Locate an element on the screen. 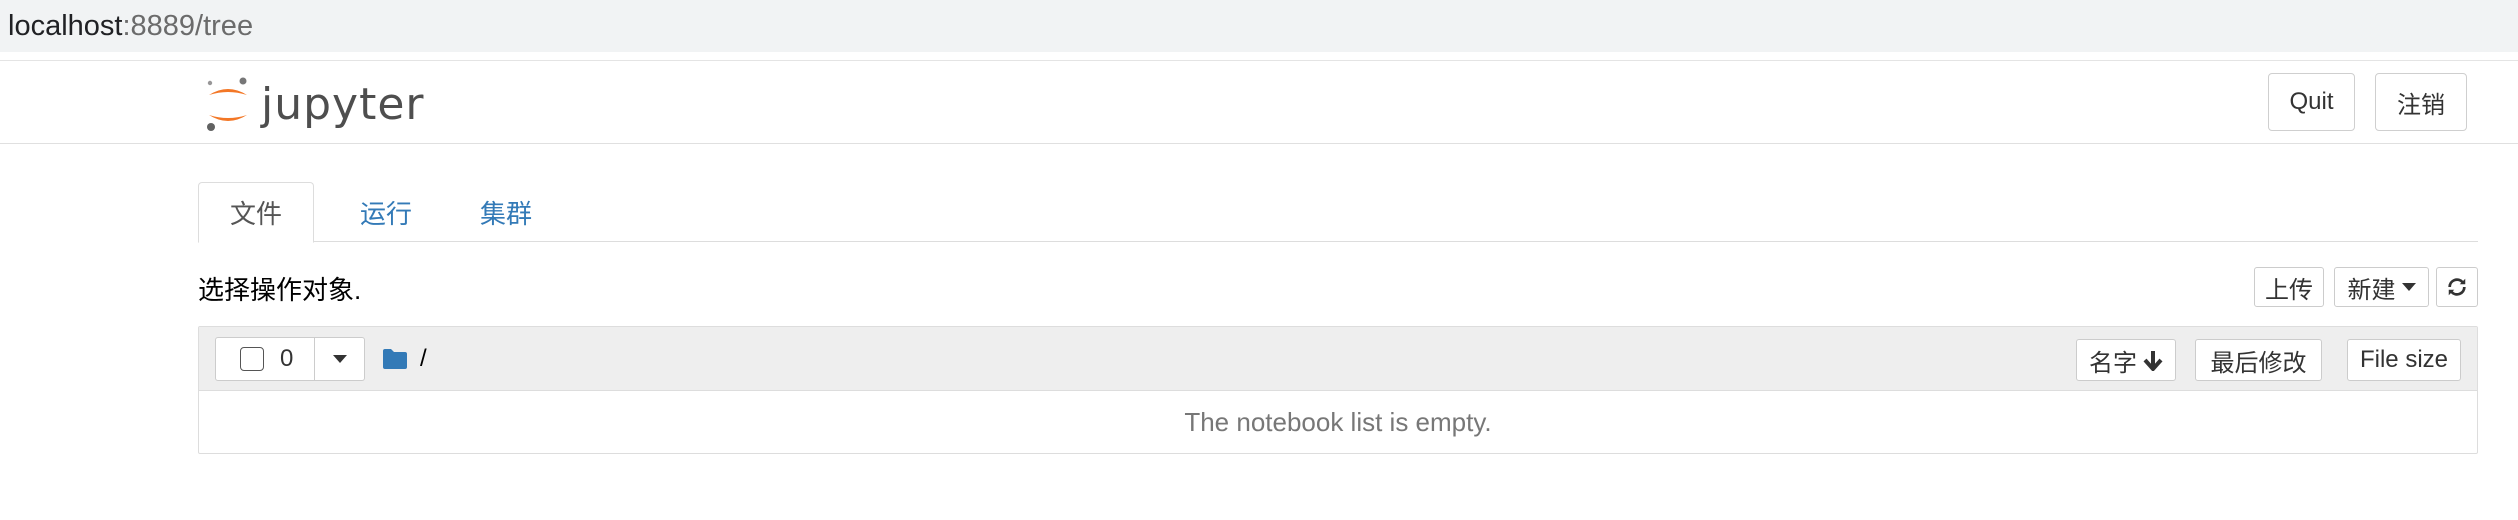  breadcrumb: / is located at coordinates (404, 359).